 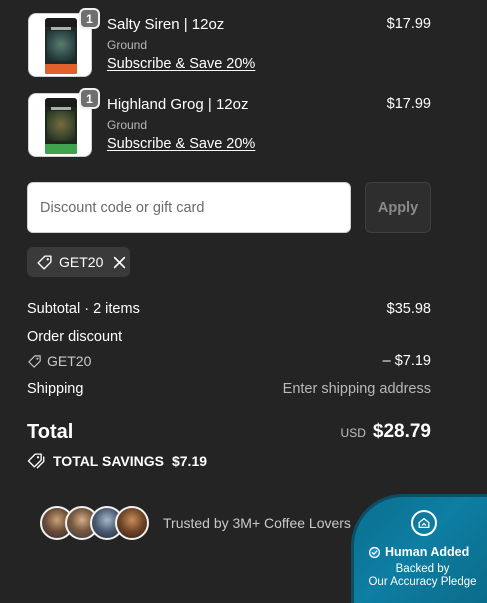 What do you see at coordinates (75, 337) in the screenshot?
I see `order-discount-label: Order discount` at bounding box center [75, 337].